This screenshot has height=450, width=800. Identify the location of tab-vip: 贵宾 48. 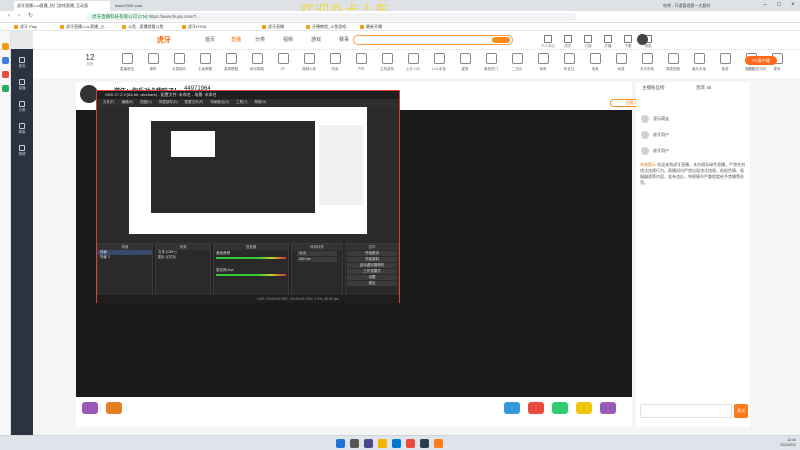
(703, 88).